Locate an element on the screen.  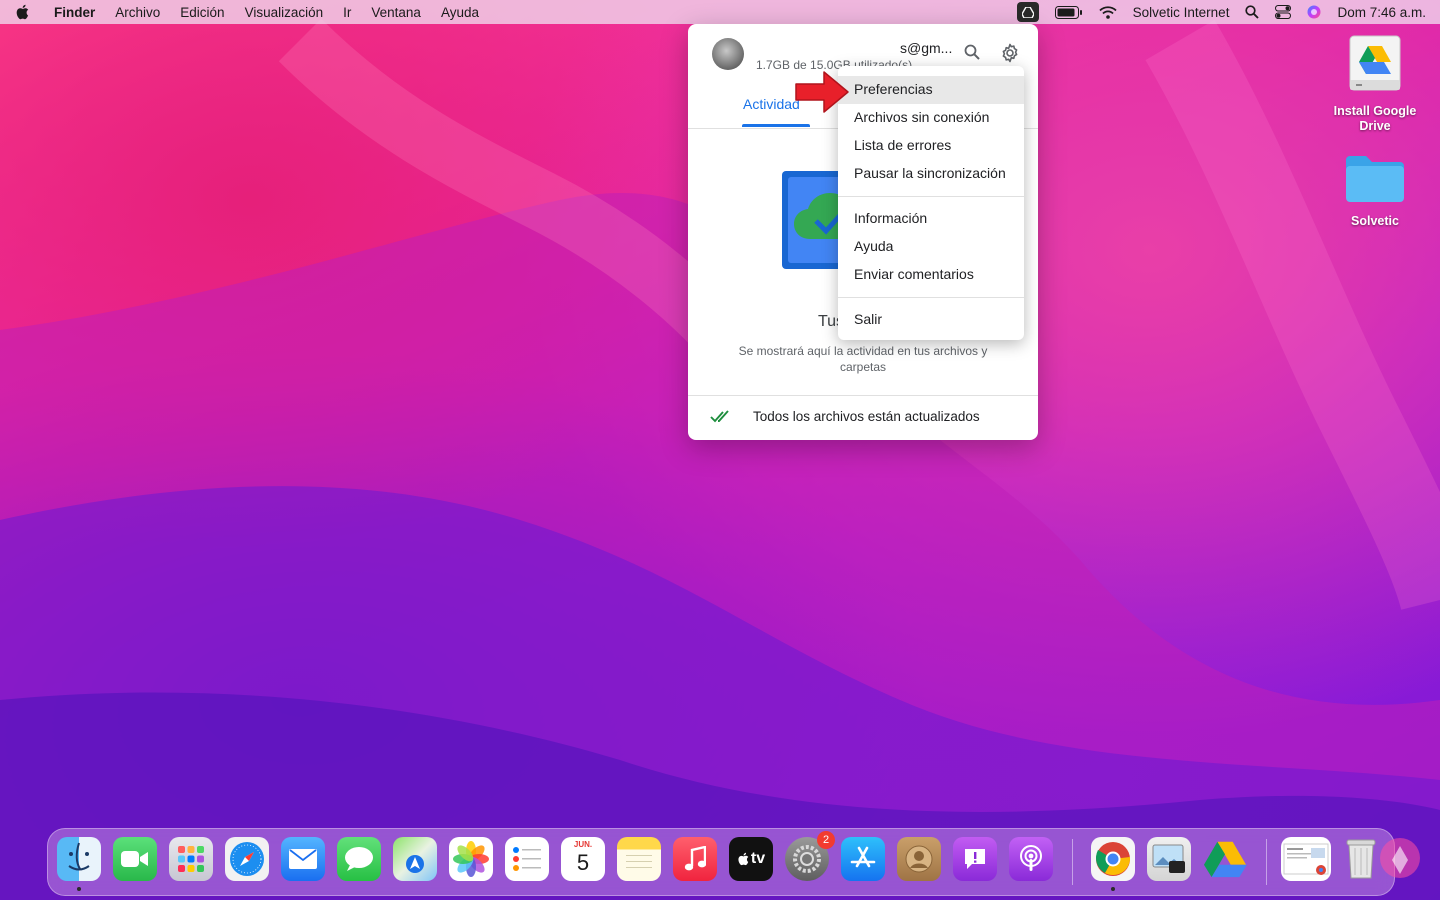
tab-indicator is located at coordinates (776, 125).